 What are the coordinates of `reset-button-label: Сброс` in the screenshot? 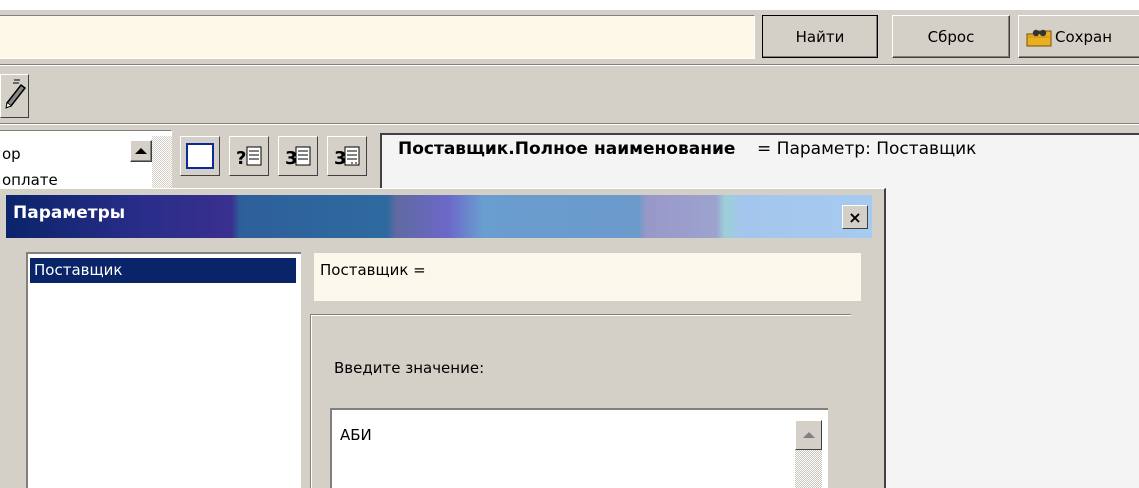 It's located at (951, 36).